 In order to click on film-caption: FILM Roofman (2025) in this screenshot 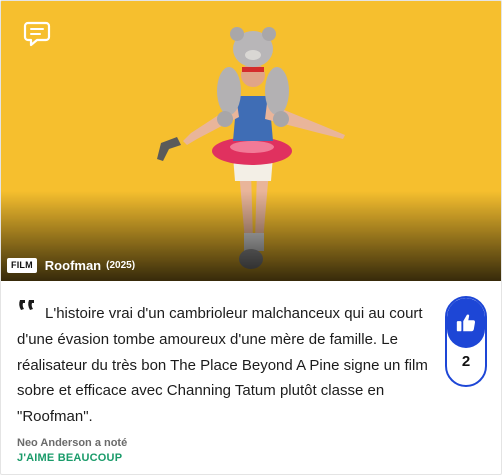, I will do `click(71, 265)`.